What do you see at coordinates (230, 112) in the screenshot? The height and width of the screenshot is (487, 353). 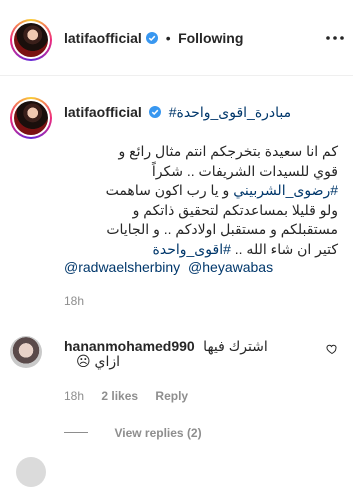 I see `caption-hashtag-1: #مبادرة_اقوى_واحدة` at bounding box center [230, 112].